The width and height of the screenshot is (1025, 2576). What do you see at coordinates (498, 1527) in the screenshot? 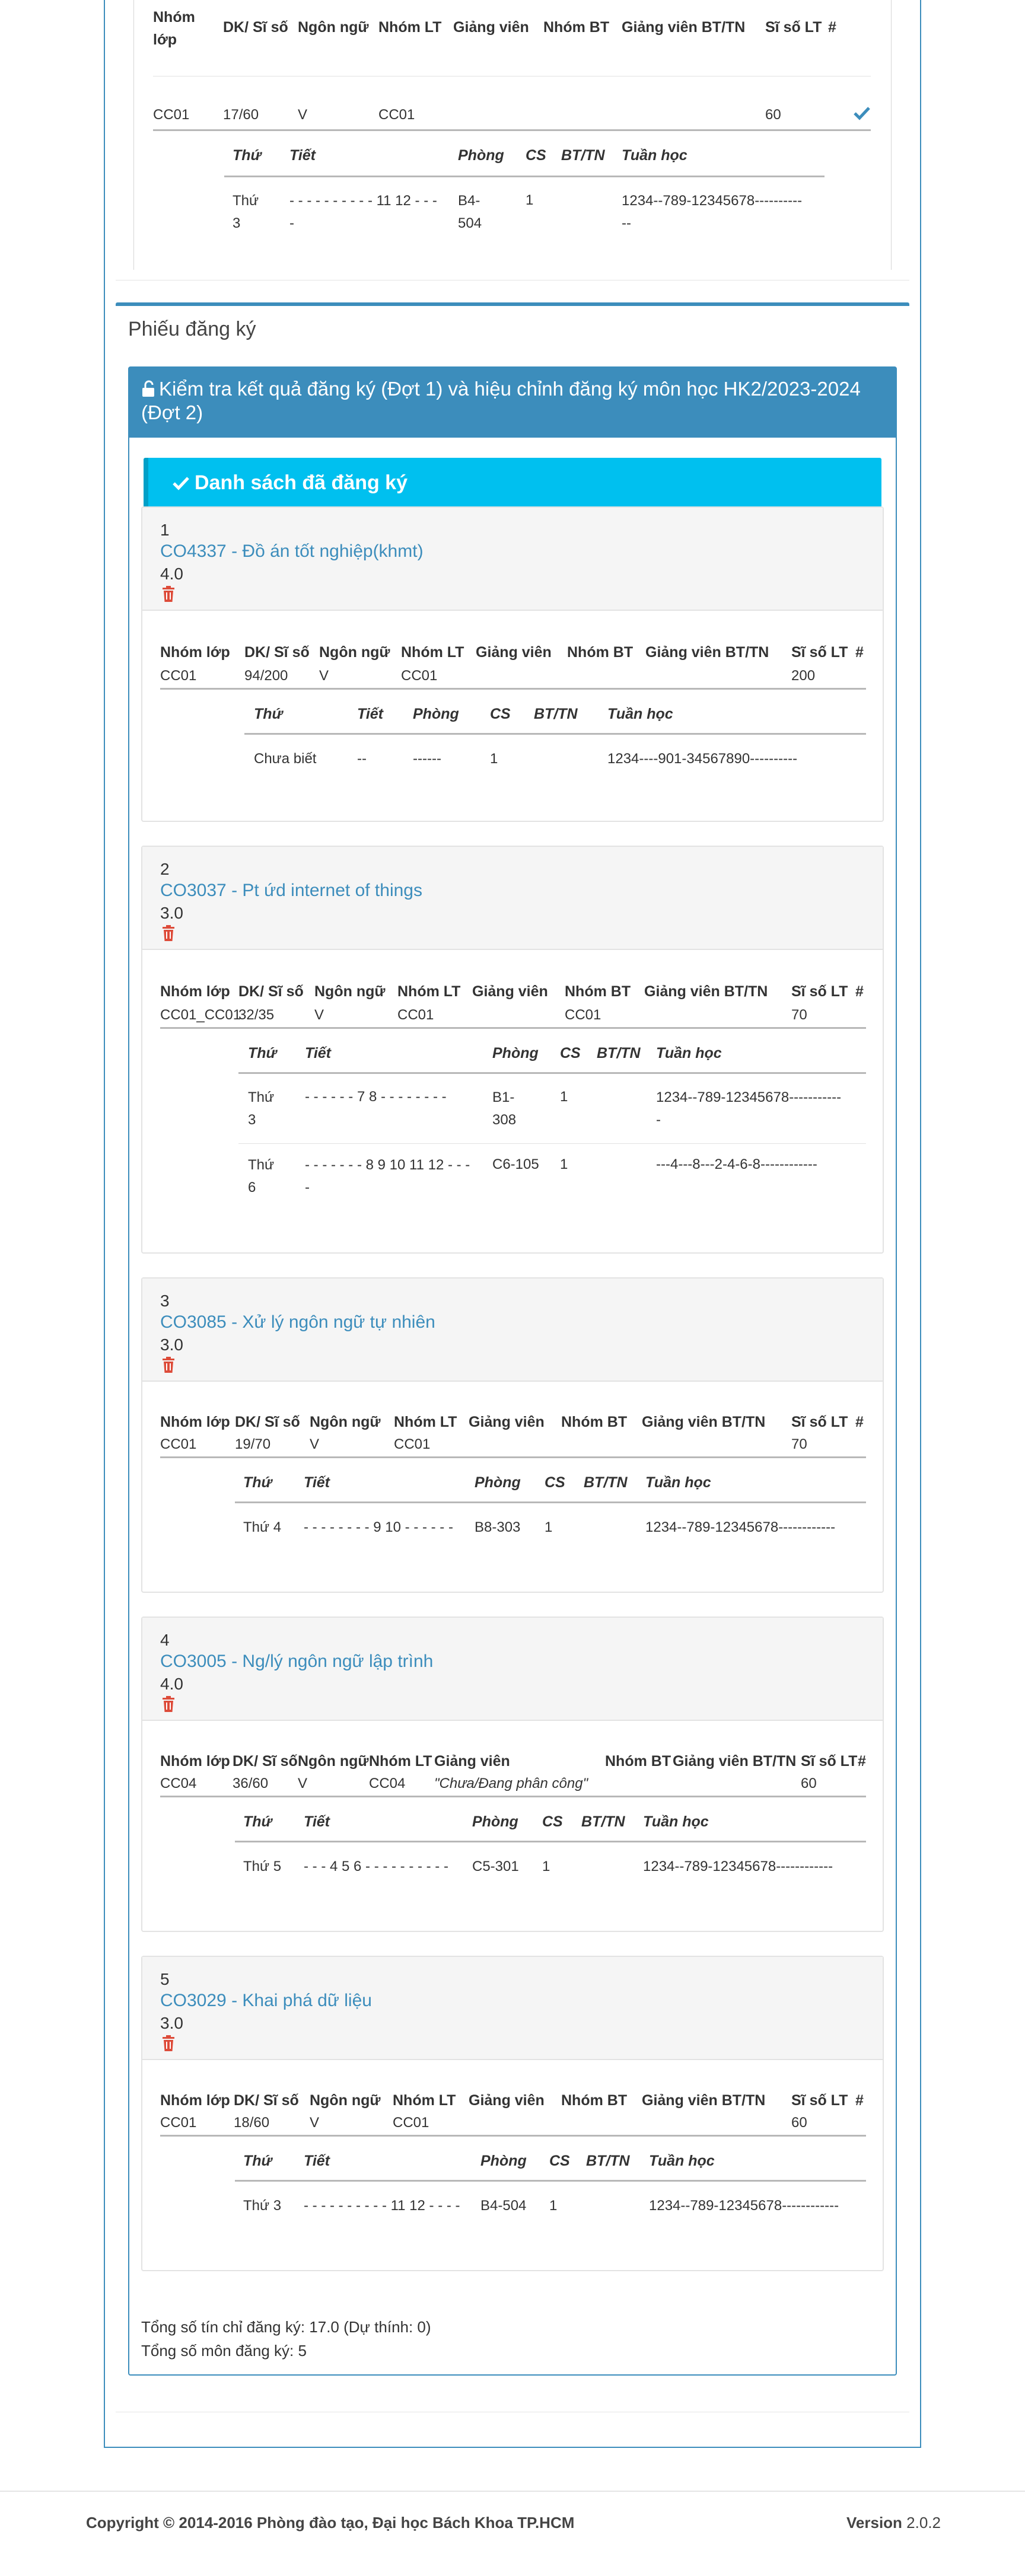
I see `sched-room: B8-303` at bounding box center [498, 1527].